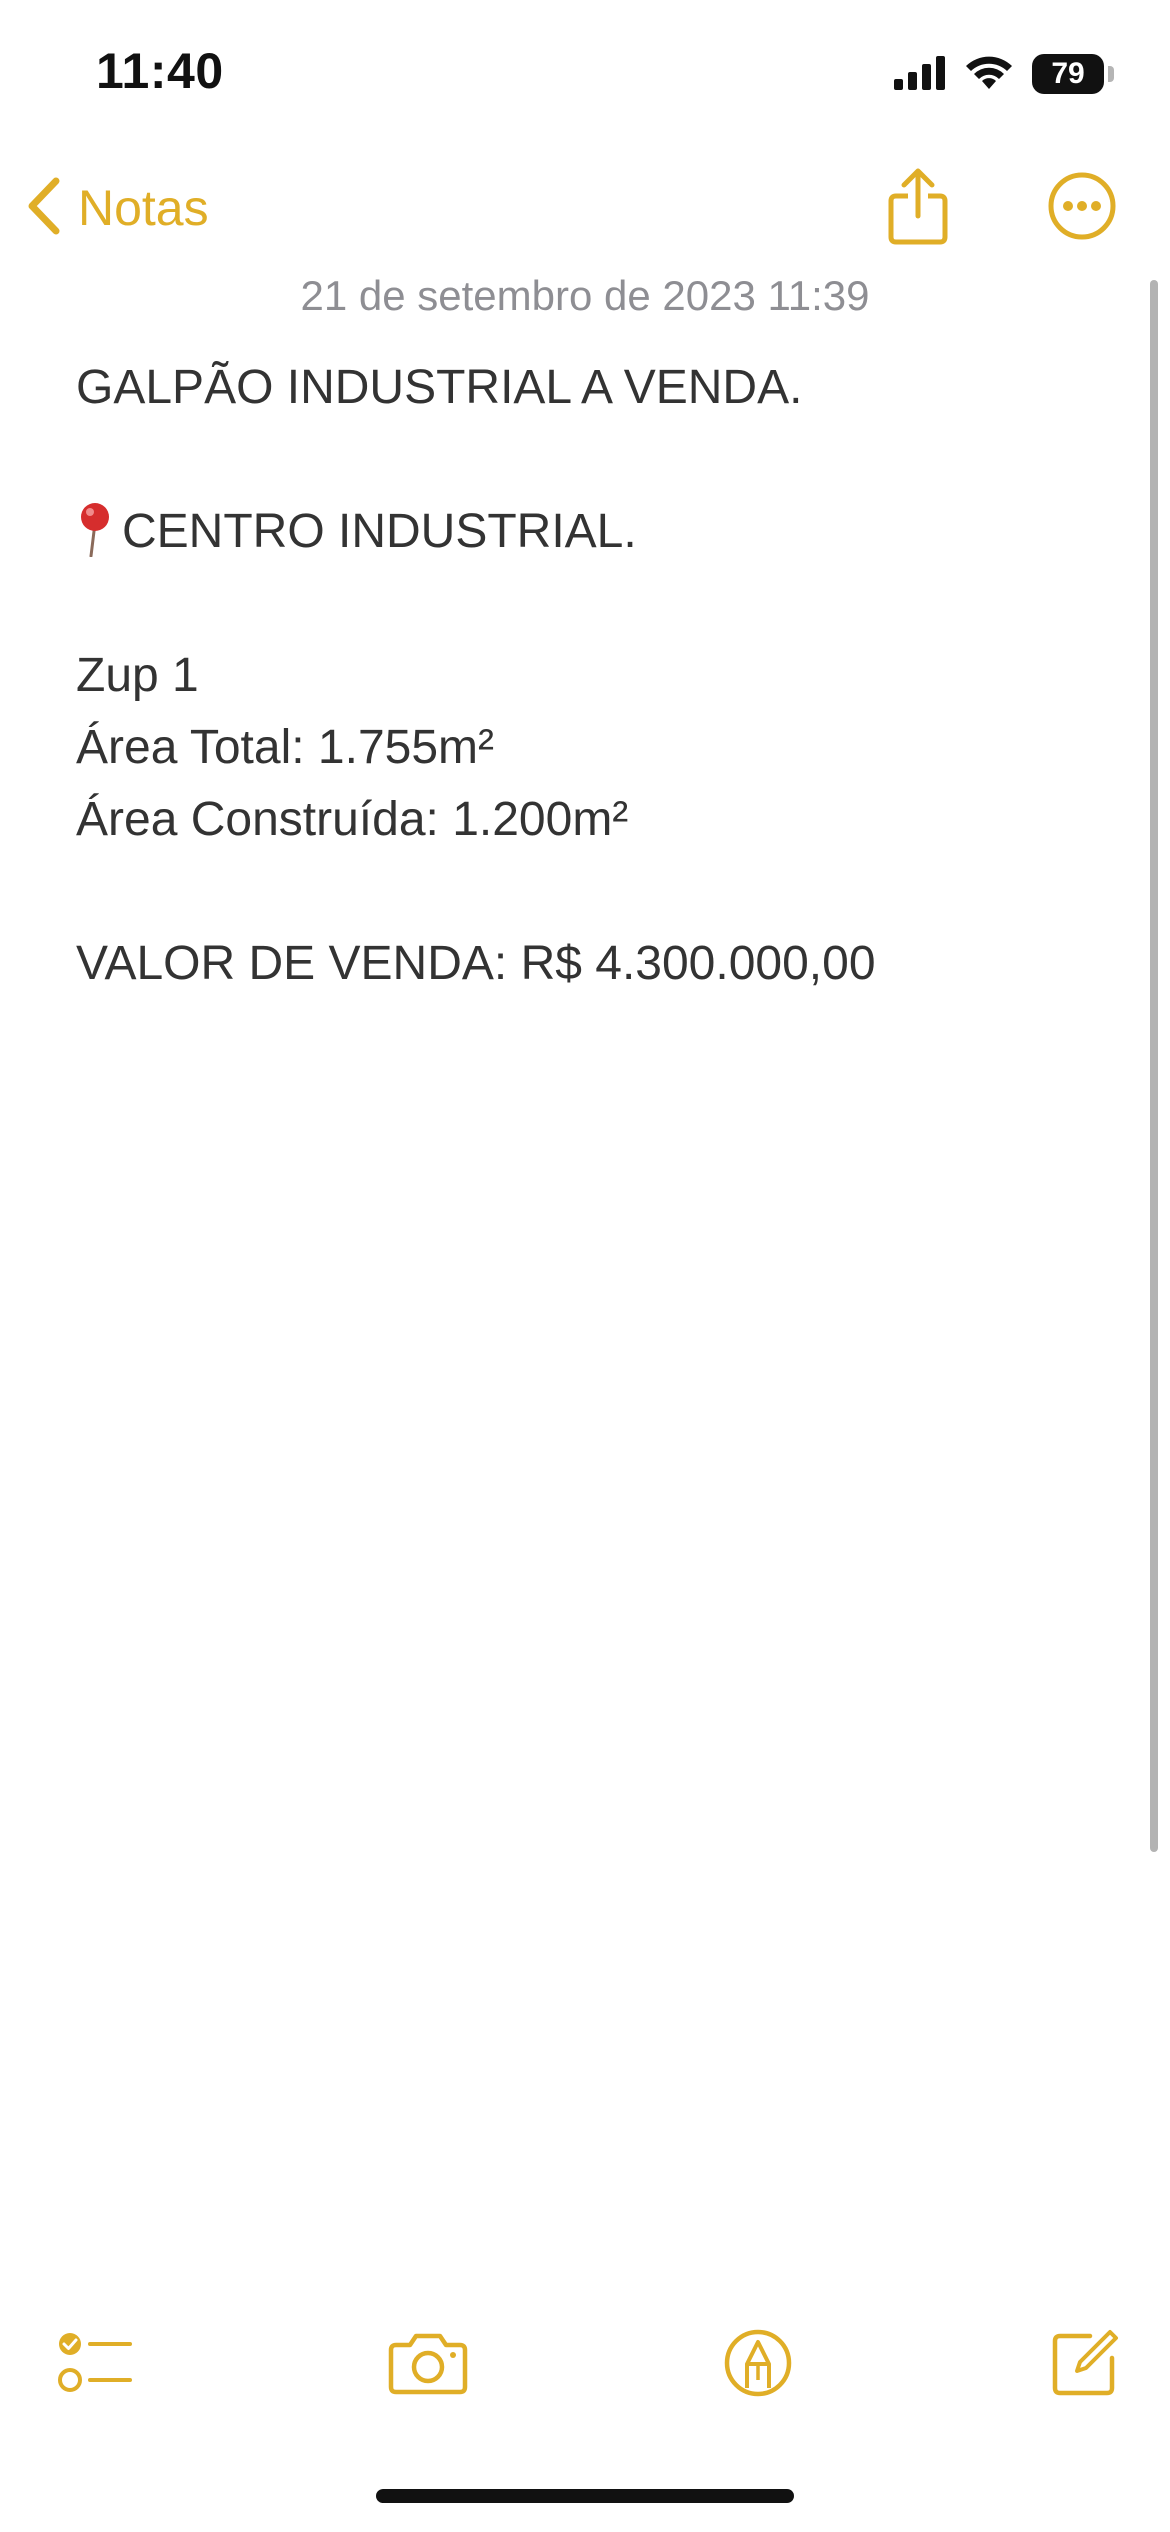  I want to click on ellipsis-circle-icon, so click(1082, 208).